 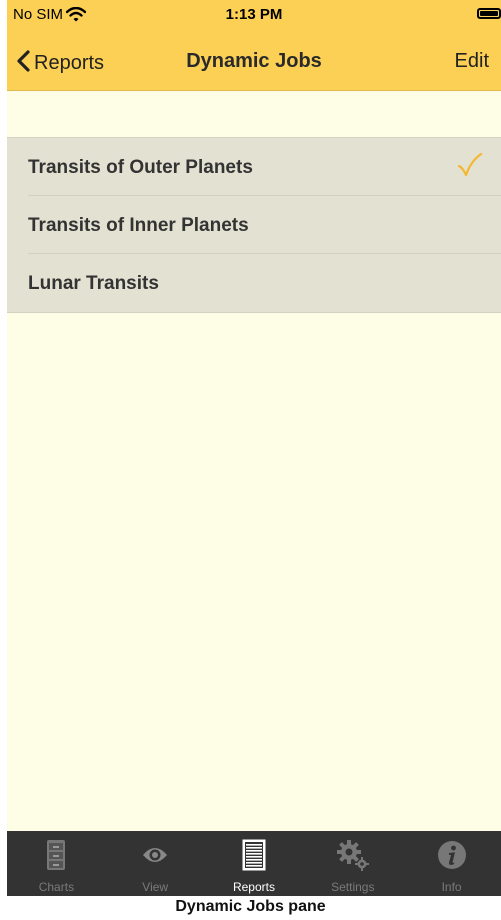 What do you see at coordinates (155, 887) in the screenshot?
I see `tab-label: View` at bounding box center [155, 887].